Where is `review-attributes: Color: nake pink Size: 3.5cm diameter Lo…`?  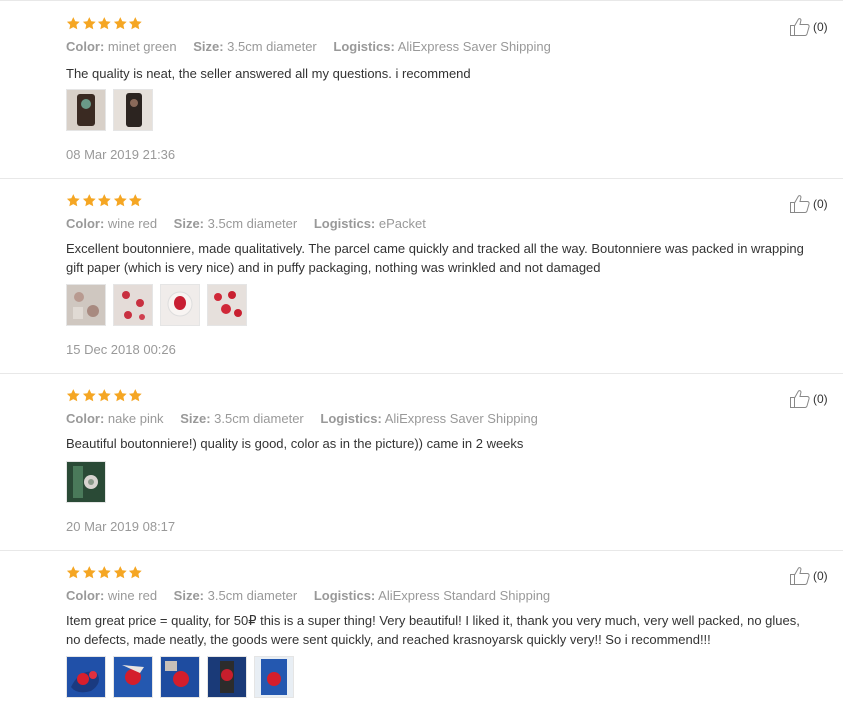
review-attributes: Color: nake pink Size: 3.5cm diameter Lo… is located at coordinates (308, 418).